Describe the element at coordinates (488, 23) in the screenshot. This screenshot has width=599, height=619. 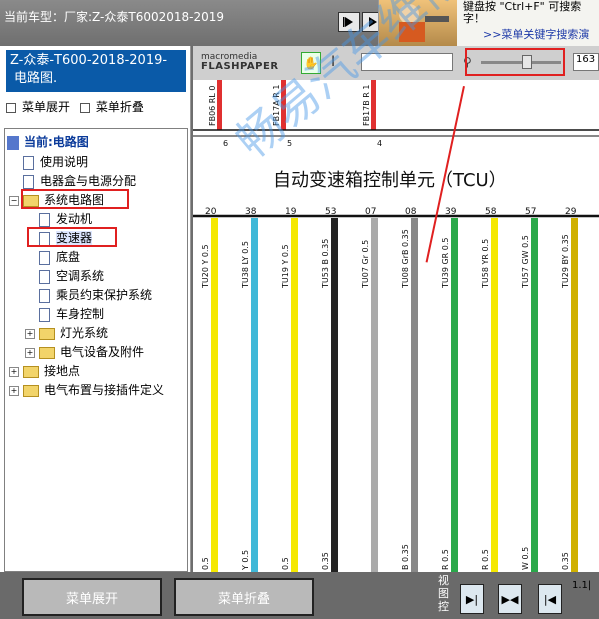
I see `search-tip-overlay: 键盘按 "Ctrl+F" 可搜索 字！ >>菜单关键字搜索演` at that location.